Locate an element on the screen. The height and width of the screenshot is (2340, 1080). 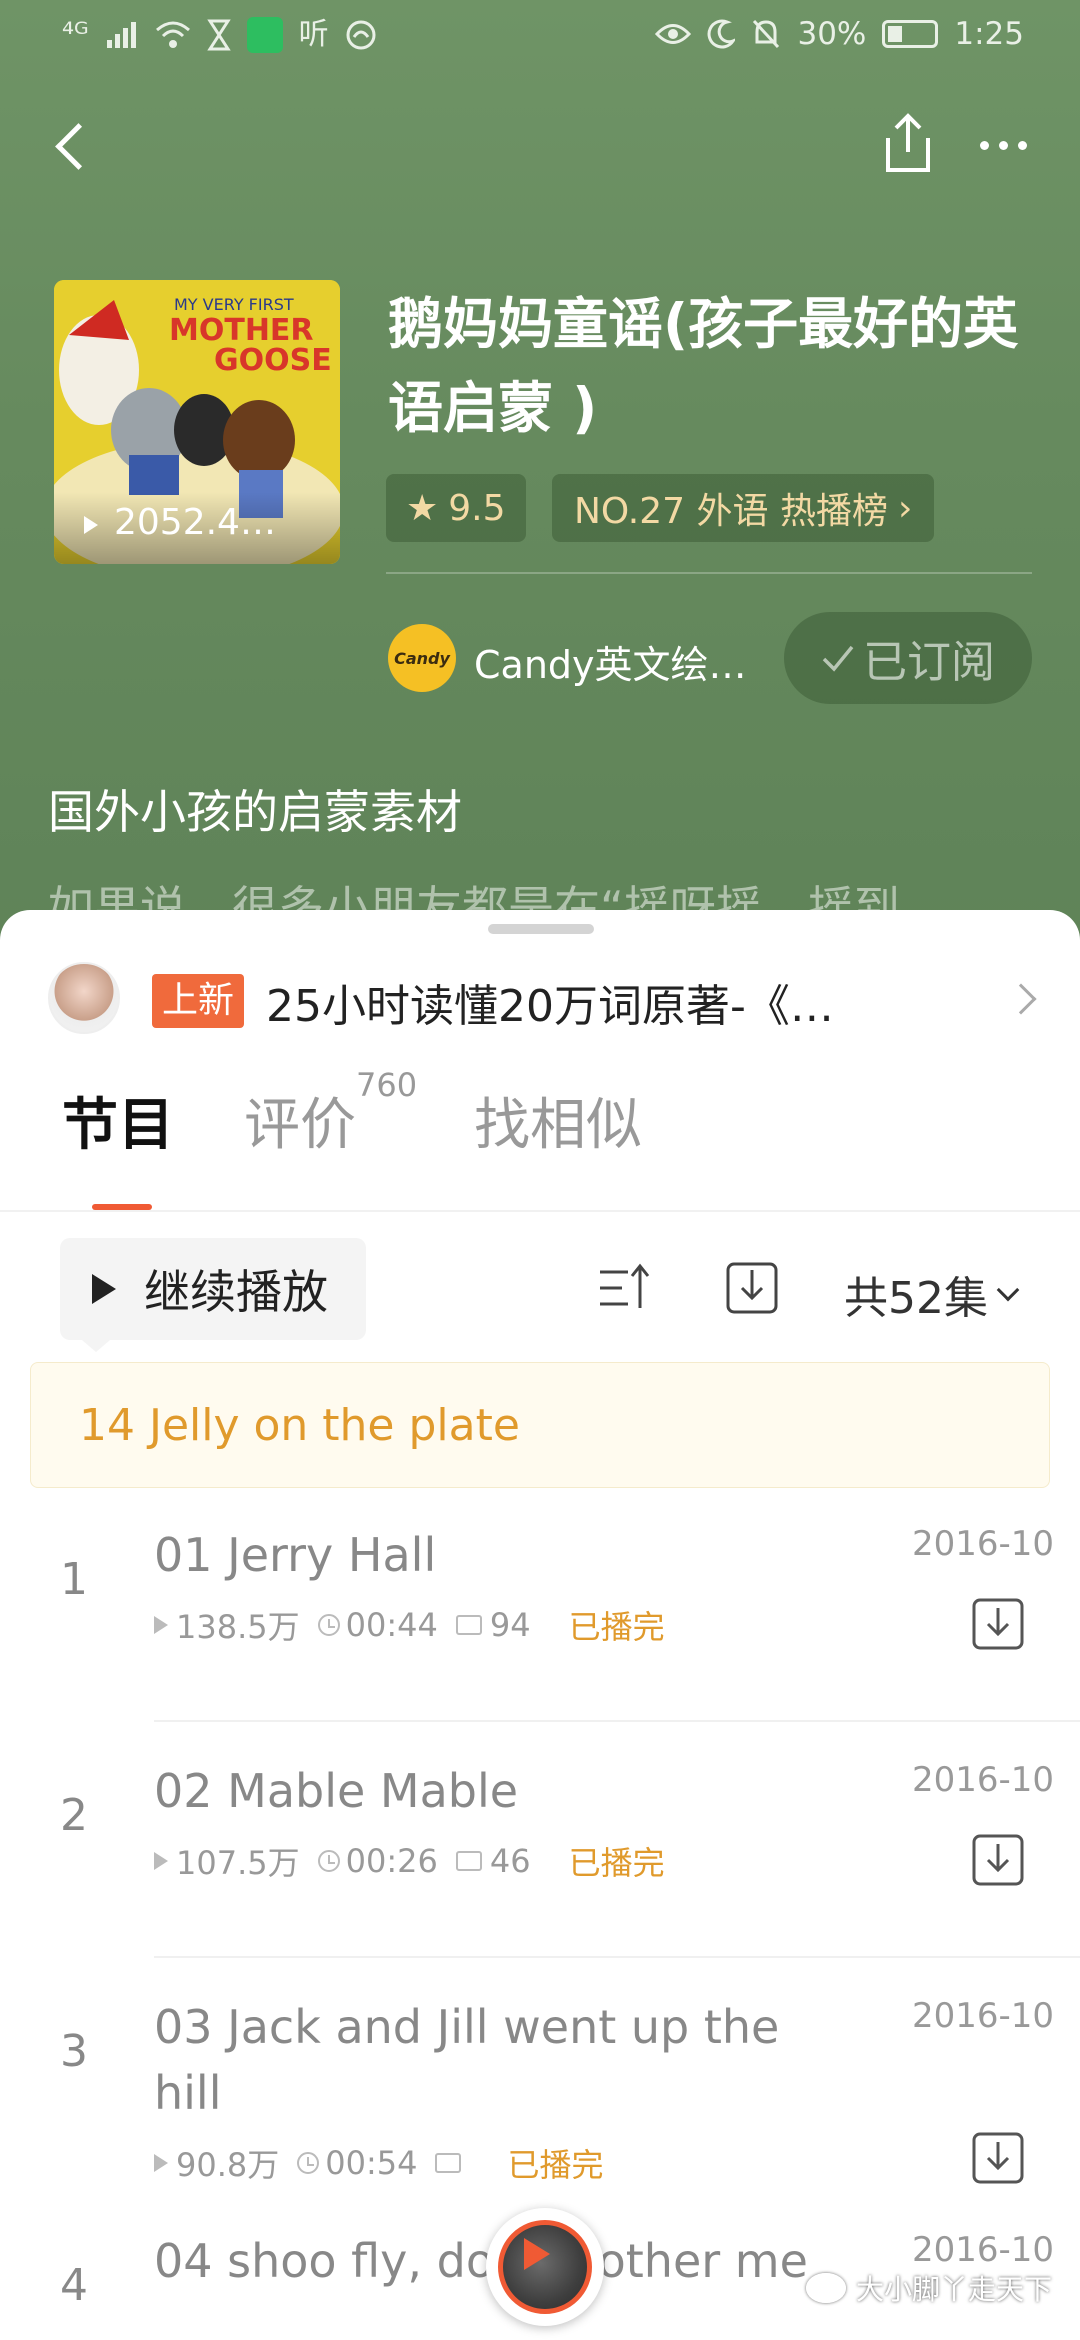
album-title: 鹅妈妈童谣(孩子最好的英语启蒙 ) is located at coordinates (703, 366).